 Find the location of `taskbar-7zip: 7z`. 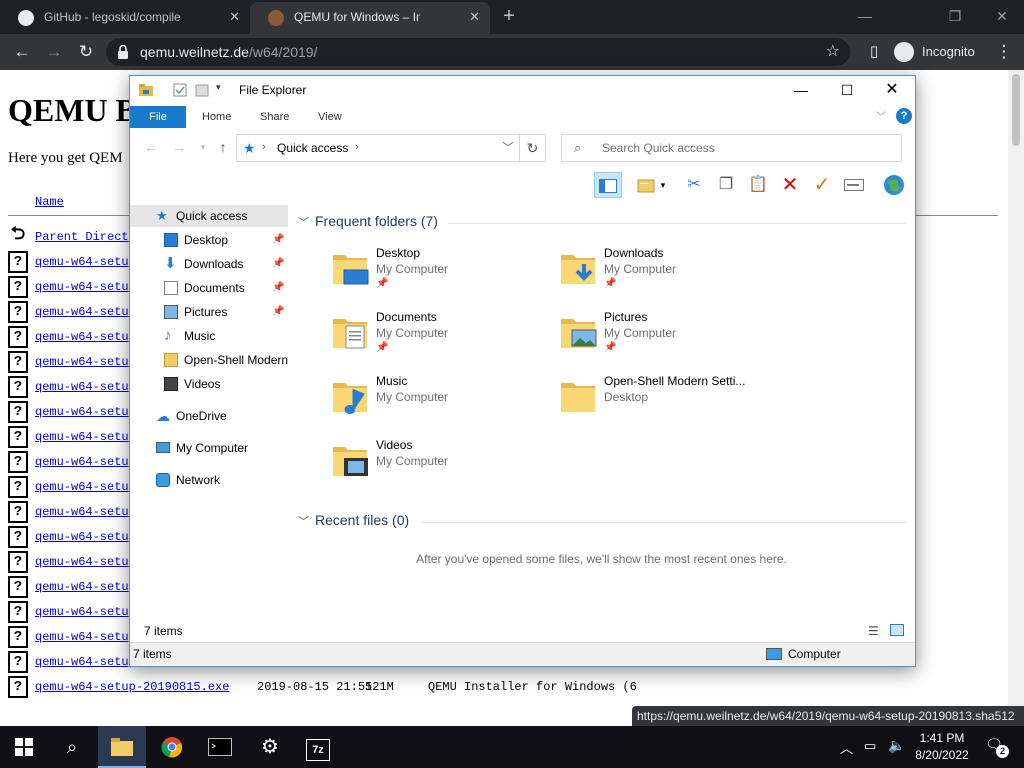

taskbar-7zip: 7z is located at coordinates (318, 747).